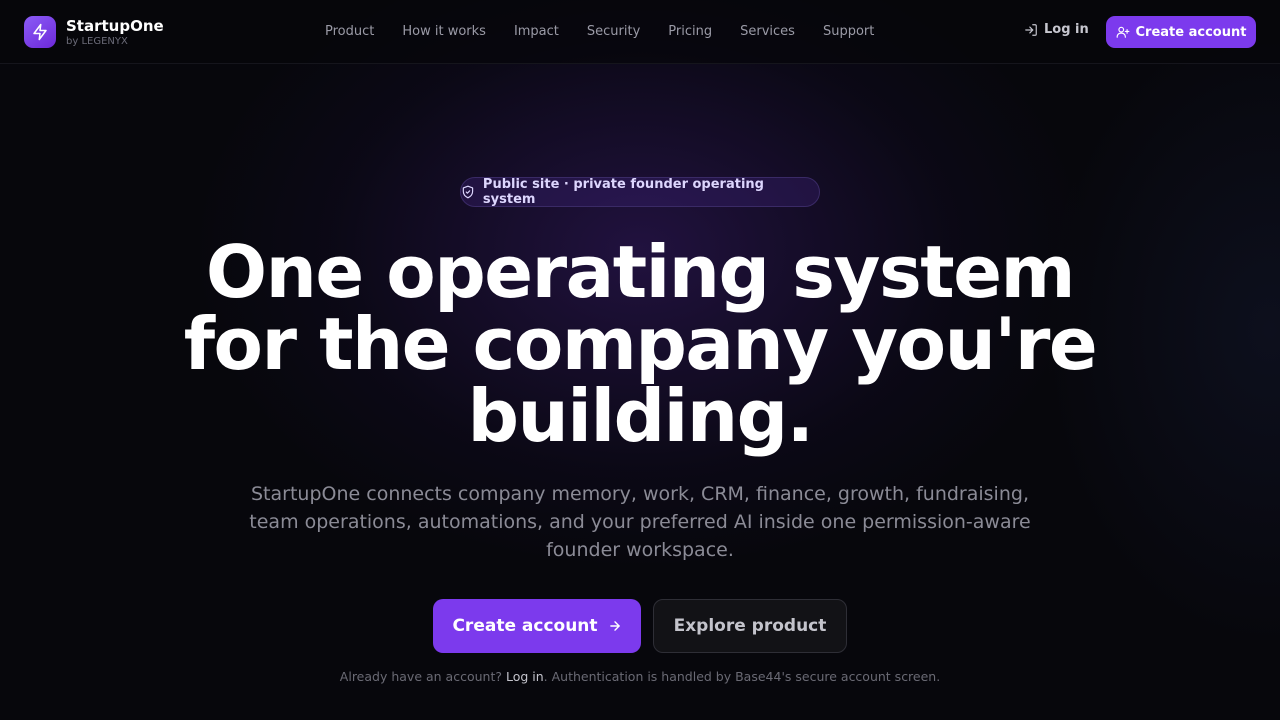 The width and height of the screenshot is (1280, 720). Describe the element at coordinates (767, 32) in the screenshot. I see `nav-item-services: Services` at that location.